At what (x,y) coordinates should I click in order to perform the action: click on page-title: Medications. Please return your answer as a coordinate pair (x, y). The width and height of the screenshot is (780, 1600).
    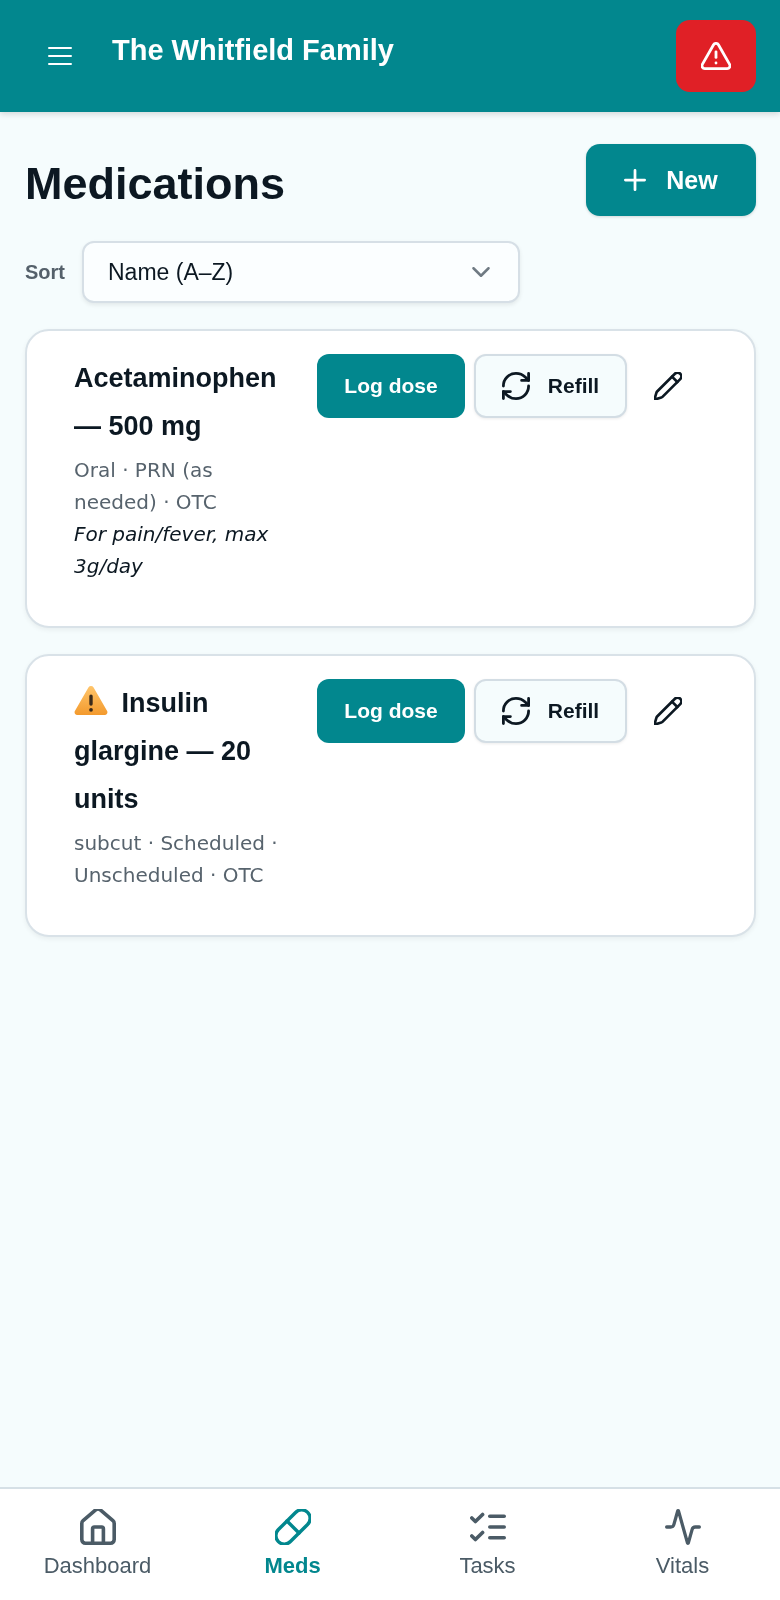
    Looking at the image, I should click on (155, 184).